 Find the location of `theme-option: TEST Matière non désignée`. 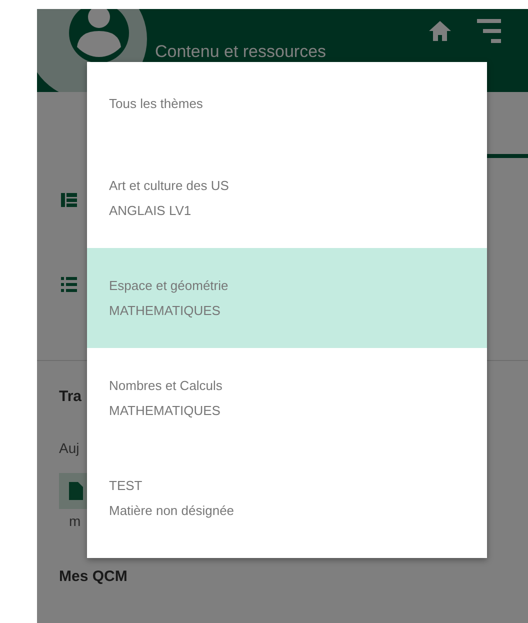

theme-option: TEST Matière non désignée is located at coordinates (287, 498).